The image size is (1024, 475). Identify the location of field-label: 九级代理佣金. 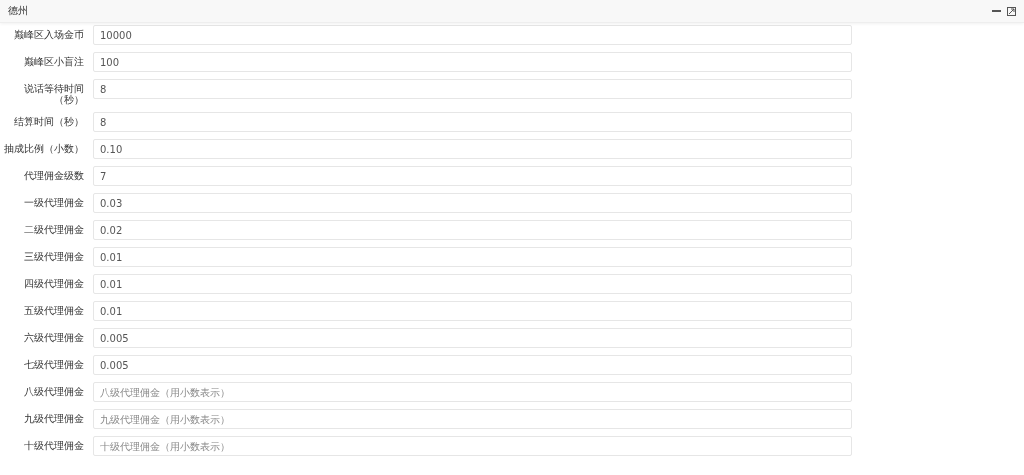
(53, 418).